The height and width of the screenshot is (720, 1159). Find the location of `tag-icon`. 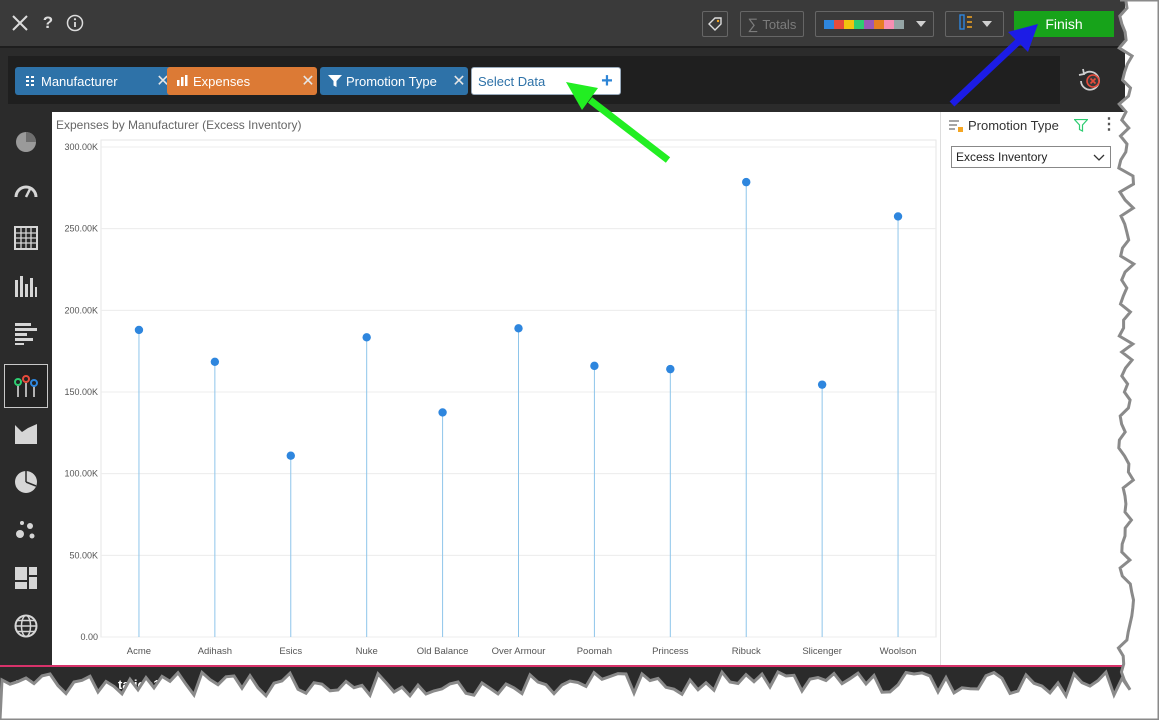

tag-icon is located at coordinates (715, 24).